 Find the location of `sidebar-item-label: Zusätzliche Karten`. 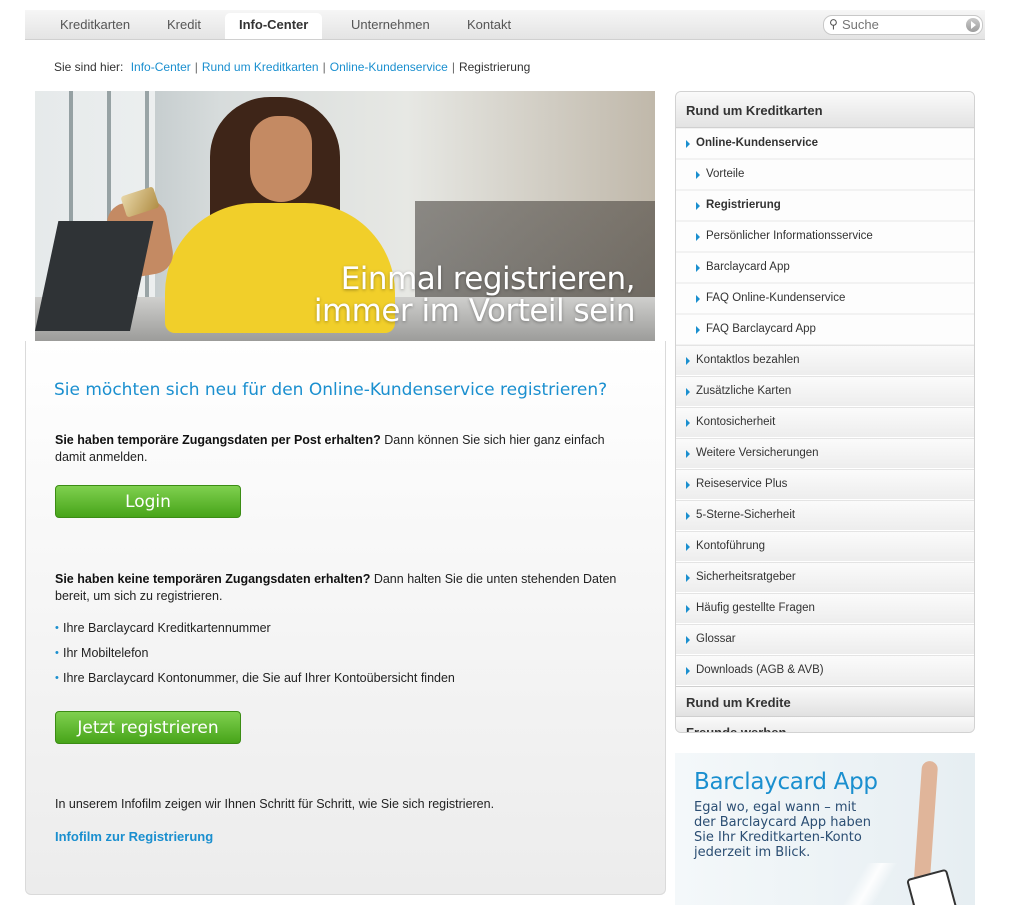

sidebar-item-label: Zusätzliche Karten is located at coordinates (744, 391).